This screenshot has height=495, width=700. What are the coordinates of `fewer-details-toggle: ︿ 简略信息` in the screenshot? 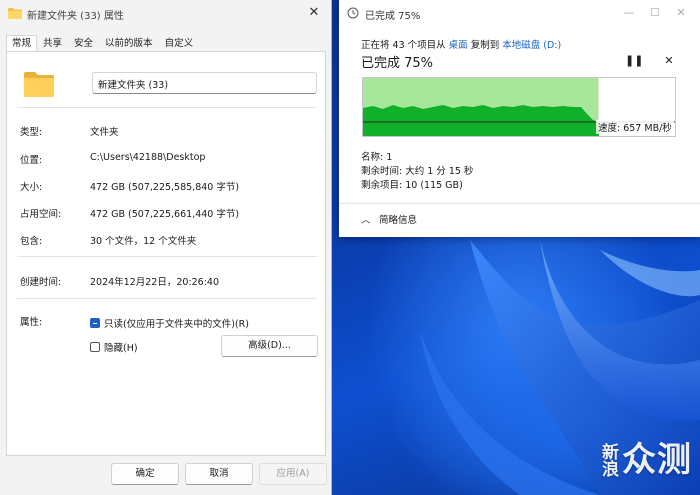 It's located at (389, 219).